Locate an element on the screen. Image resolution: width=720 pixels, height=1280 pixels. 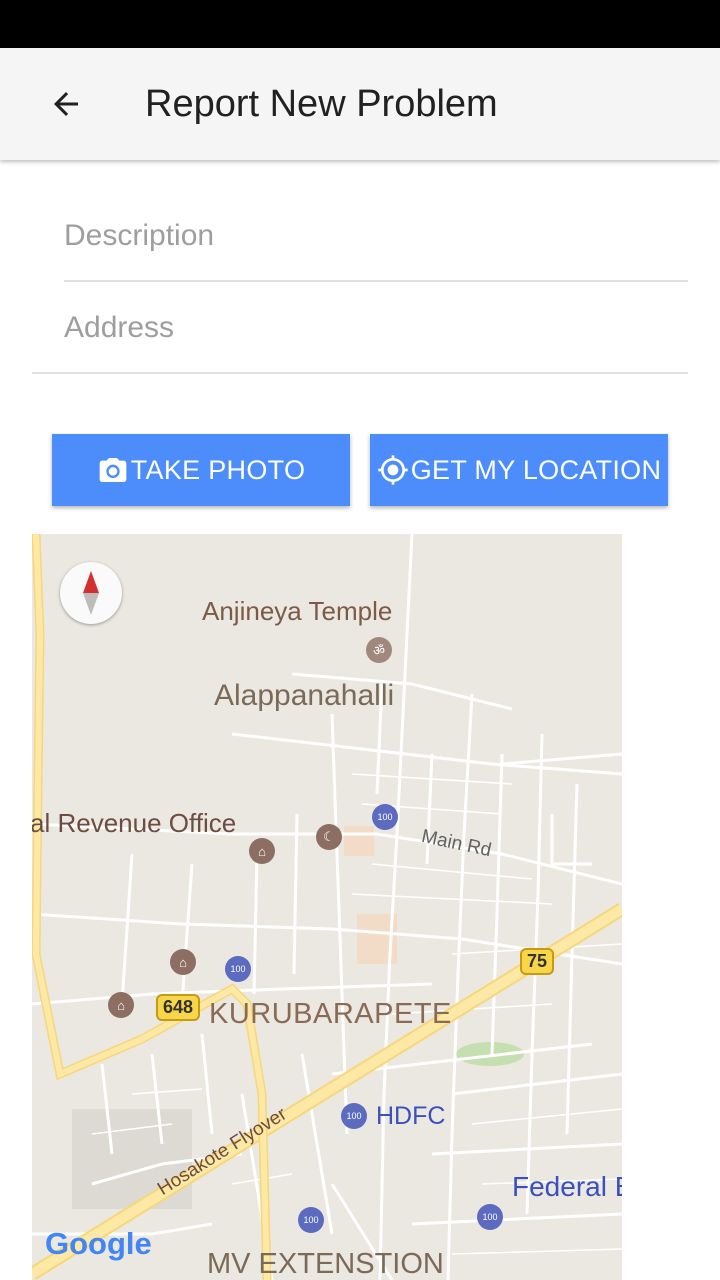
museum-poi-icon: ⌂ is located at coordinates (183, 962).